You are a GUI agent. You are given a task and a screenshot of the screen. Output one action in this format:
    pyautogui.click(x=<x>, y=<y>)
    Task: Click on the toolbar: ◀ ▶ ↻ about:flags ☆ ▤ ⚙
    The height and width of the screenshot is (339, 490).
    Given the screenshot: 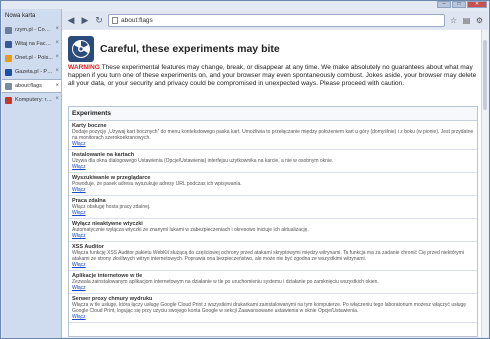 What is the action you would take?
    pyautogui.click(x=275, y=20)
    